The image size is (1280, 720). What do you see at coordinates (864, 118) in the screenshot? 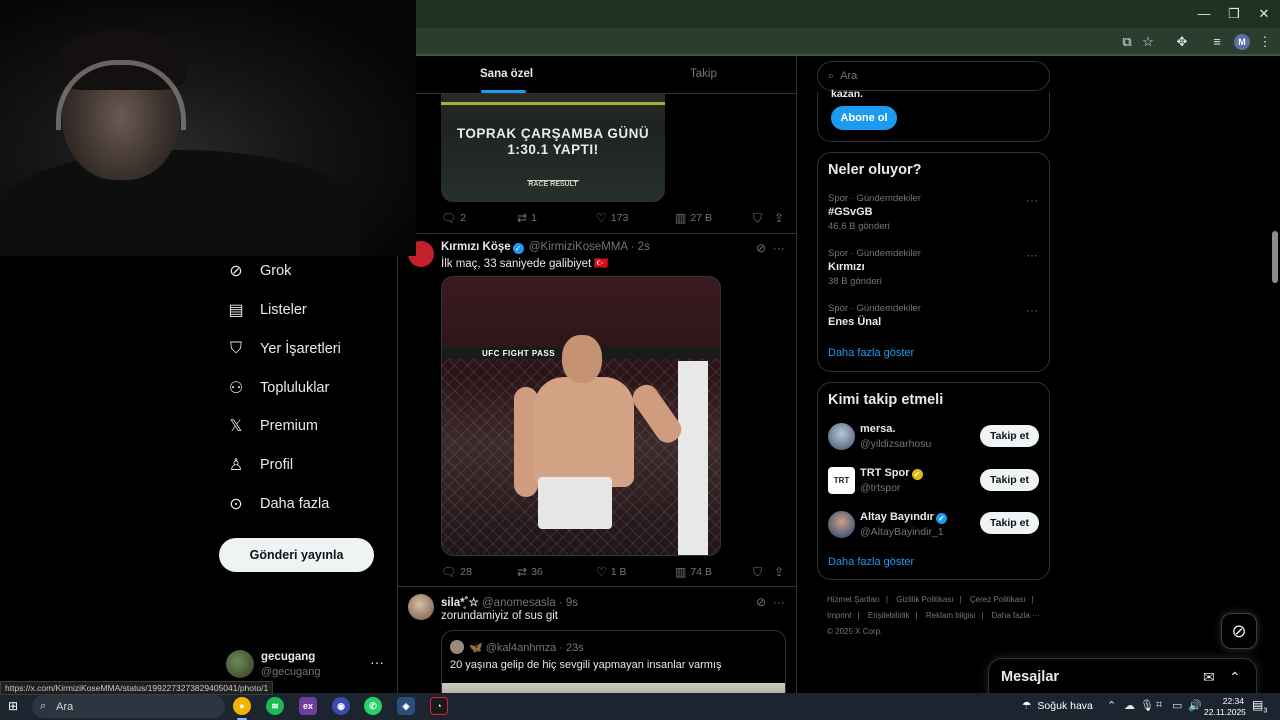
I see `subscribe-button: Abone ol` at bounding box center [864, 118].